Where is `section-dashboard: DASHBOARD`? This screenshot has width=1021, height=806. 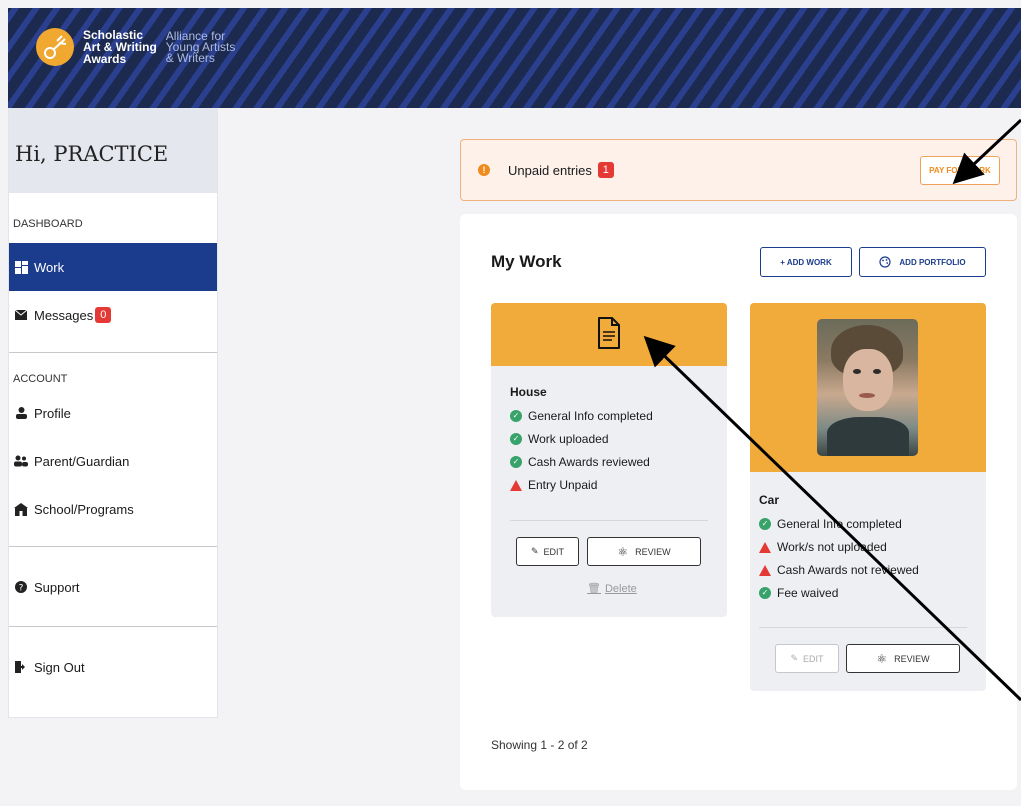
section-dashboard: DASHBOARD is located at coordinates (48, 224).